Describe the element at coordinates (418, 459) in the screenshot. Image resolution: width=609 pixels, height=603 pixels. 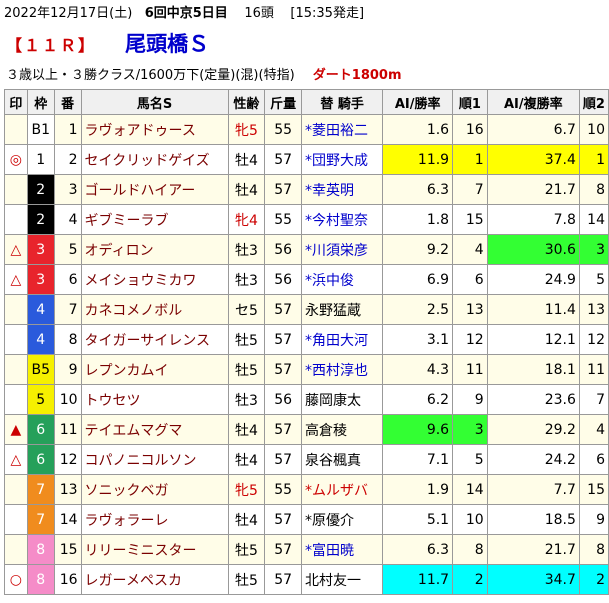
I see `ai-win-rate: 7.1` at that location.